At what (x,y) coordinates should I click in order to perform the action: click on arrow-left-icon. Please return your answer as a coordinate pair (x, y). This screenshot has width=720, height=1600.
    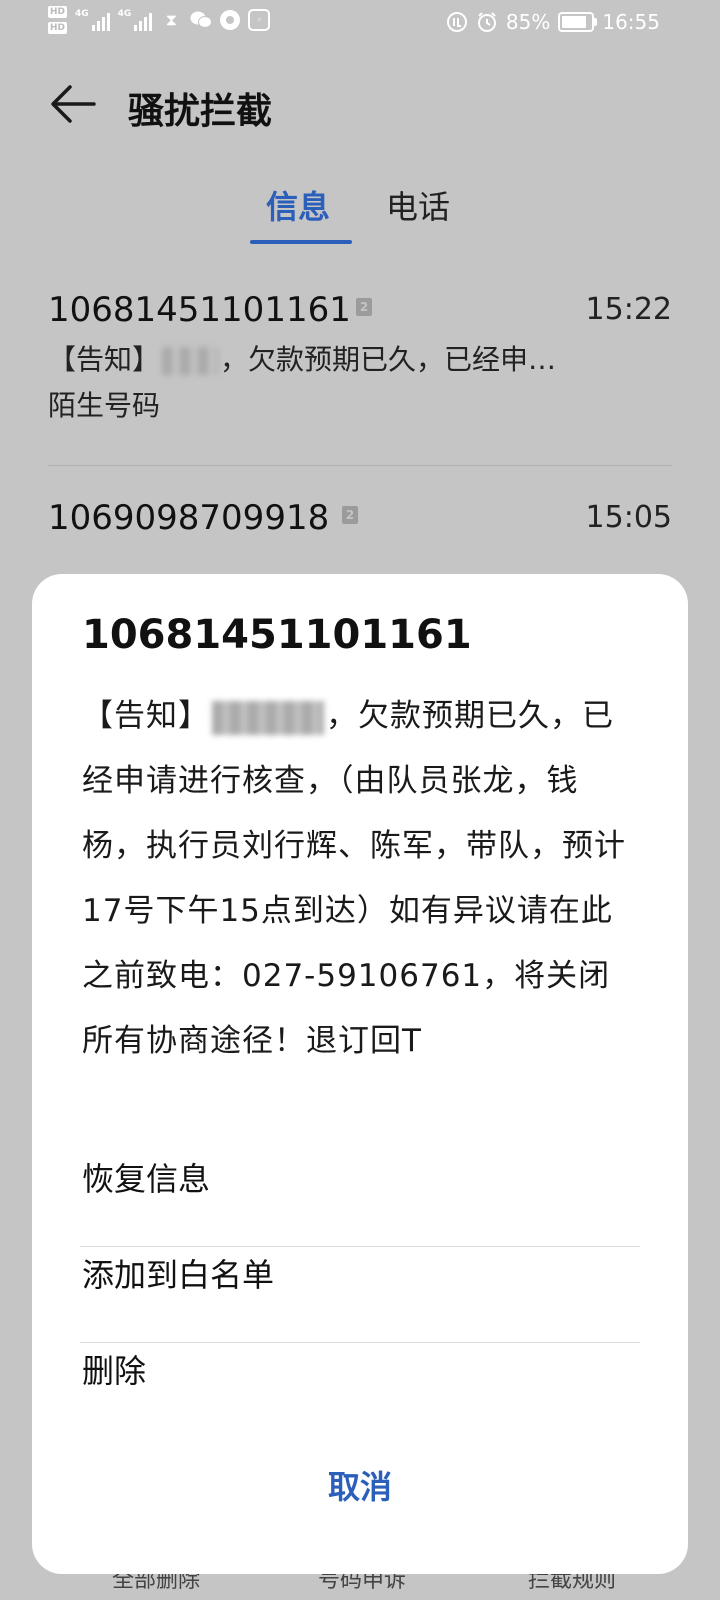
    Looking at the image, I should click on (73, 104).